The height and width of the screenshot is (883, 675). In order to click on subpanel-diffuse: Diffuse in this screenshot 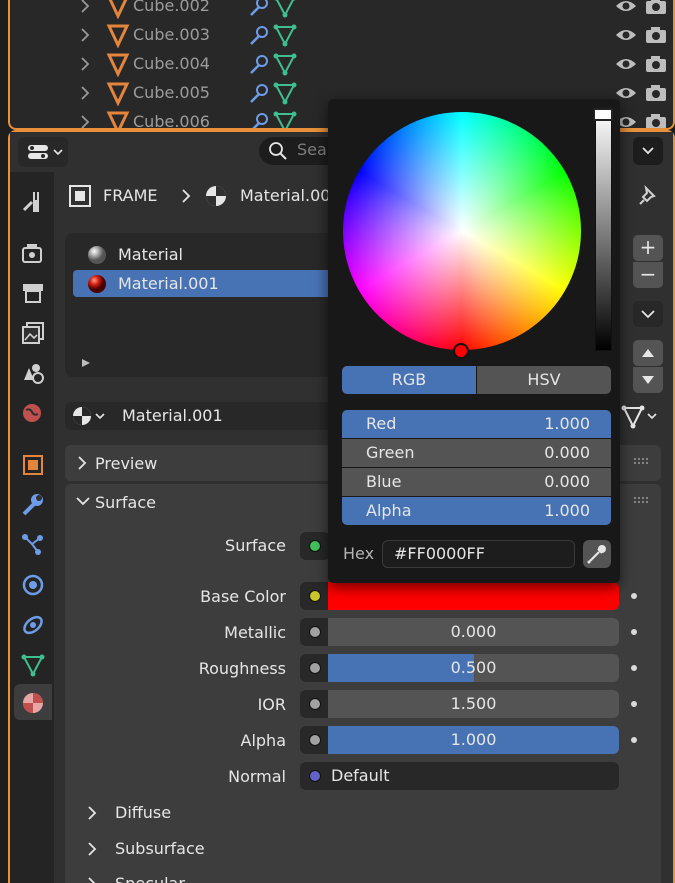, I will do `click(180, 813)`.